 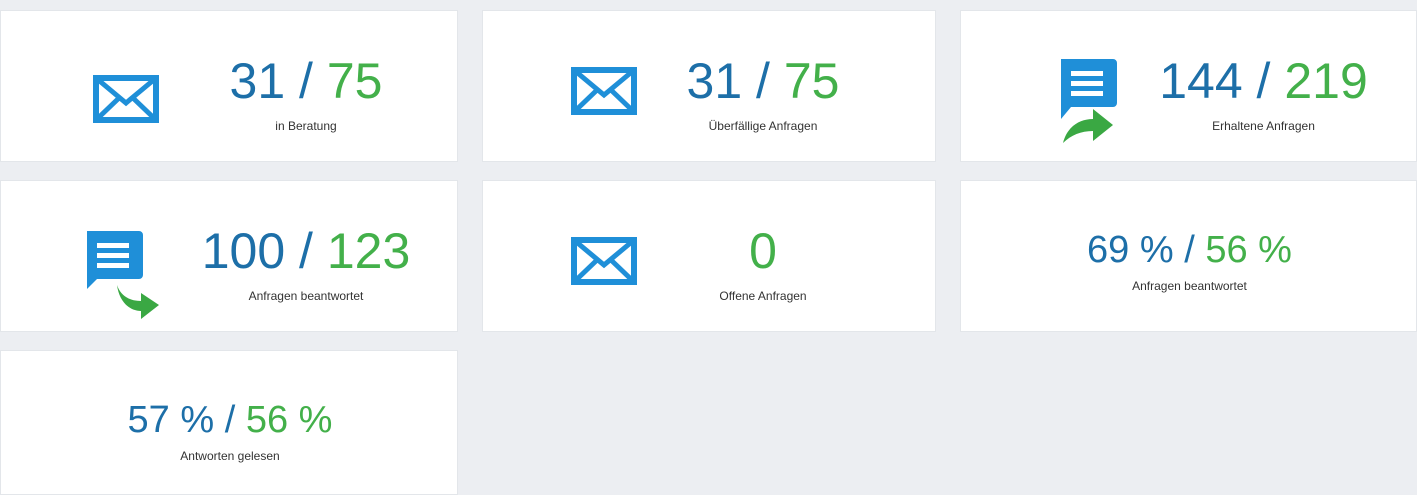 I want to click on tile-antworten-gelesen: 57 % / 56 % Antworten gelesen, so click(x=229, y=422).